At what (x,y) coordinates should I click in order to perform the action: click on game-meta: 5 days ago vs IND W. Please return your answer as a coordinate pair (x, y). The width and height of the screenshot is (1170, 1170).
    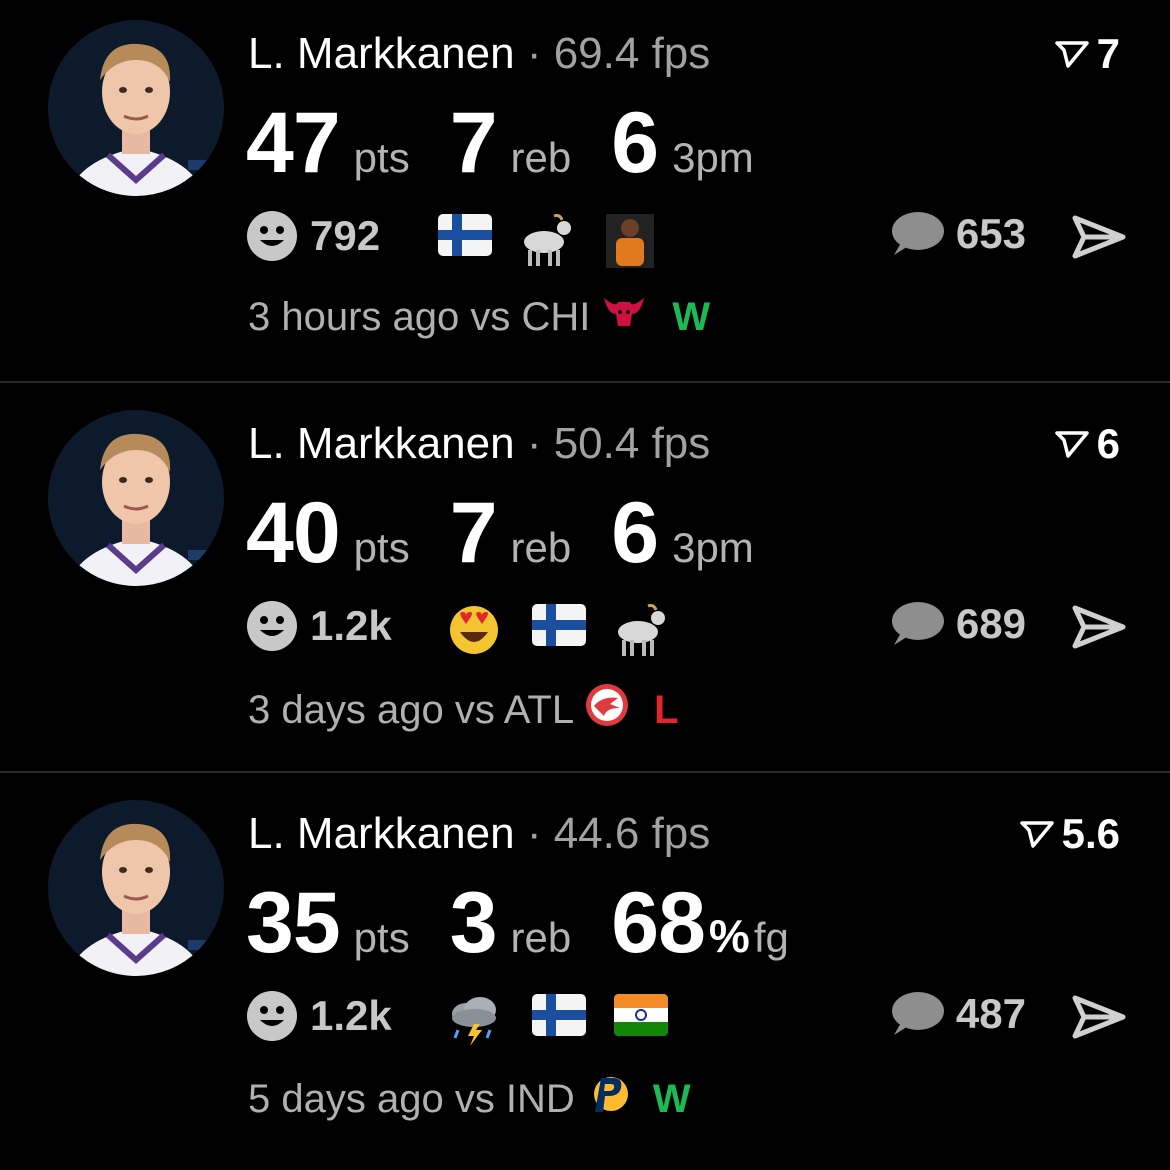
    Looking at the image, I should click on (469, 1099).